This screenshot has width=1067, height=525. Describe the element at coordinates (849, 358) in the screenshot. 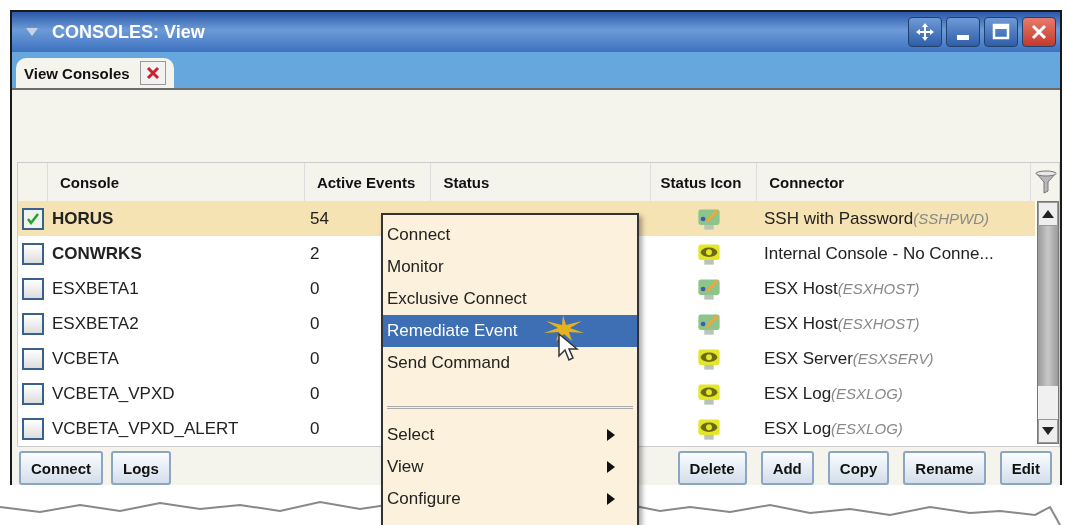

I see `table-cell-text: ESX Server(ESXSERV)` at that location.